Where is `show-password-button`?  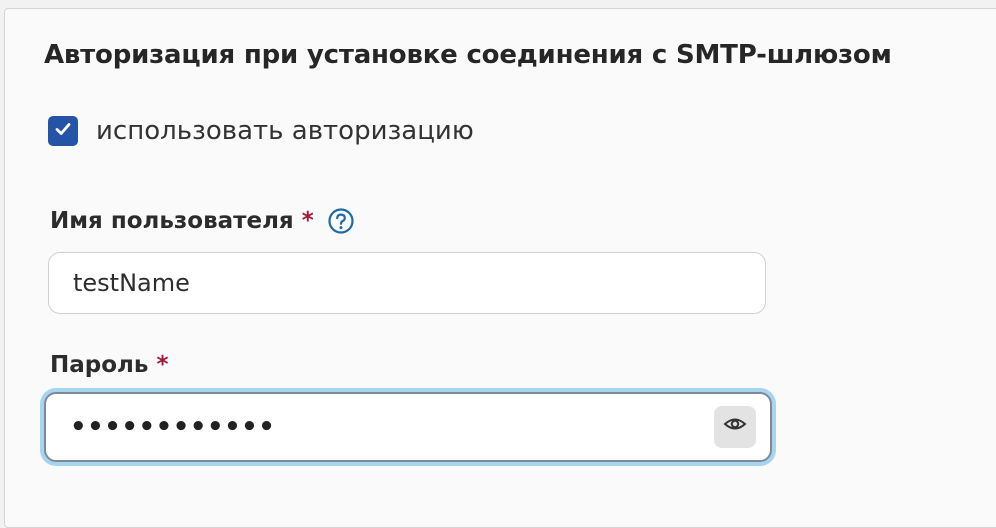
show-password-button is located at coordinates (735, 427).